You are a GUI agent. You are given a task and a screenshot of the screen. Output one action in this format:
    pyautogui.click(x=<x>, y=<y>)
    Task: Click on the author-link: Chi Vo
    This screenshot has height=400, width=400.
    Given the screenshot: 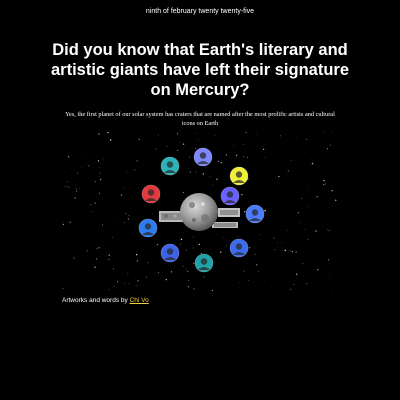 What is the action you would take?
    pyautogui.click(x=139, y=300)
    